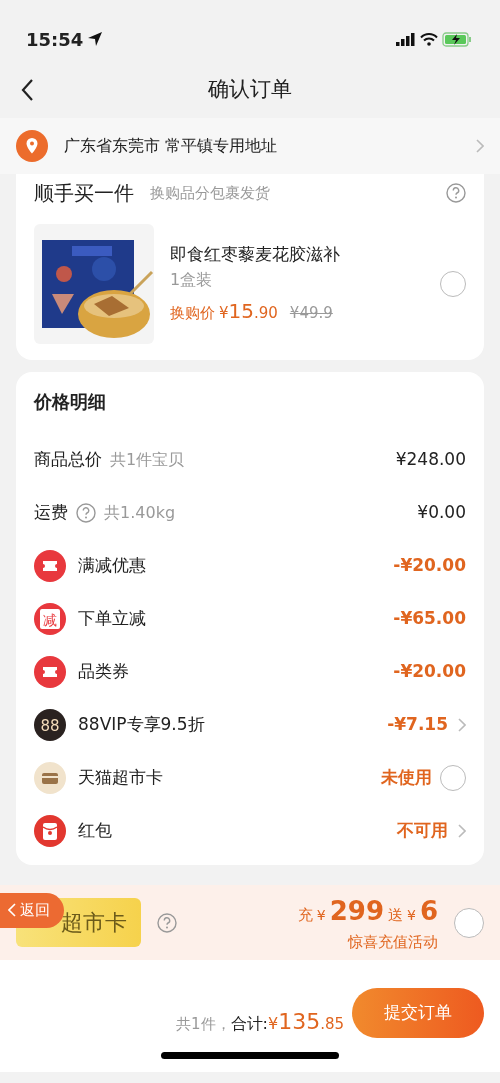 This screenshot has height=1083, width=500. Describe the element at coordinates (84, 193) in the screenshot. I see `section-title: 顺手买一件` at that location.